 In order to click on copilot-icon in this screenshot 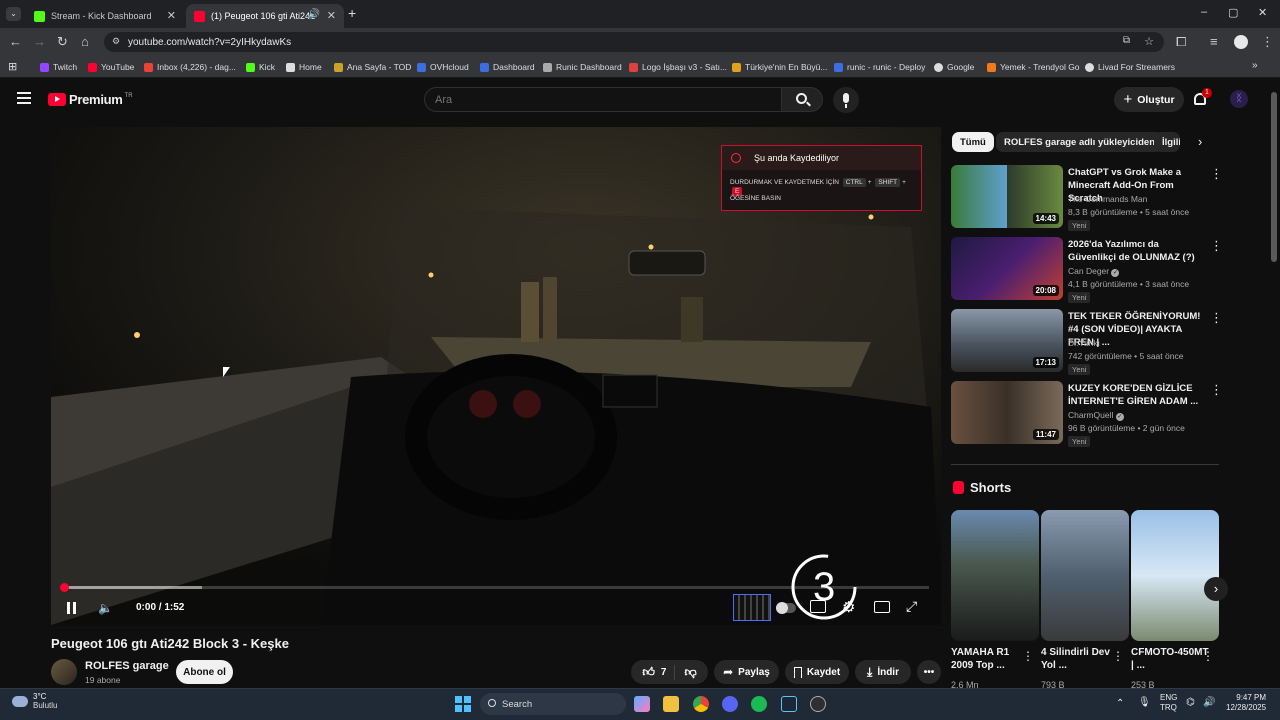, I will do `click(642, 704)`.